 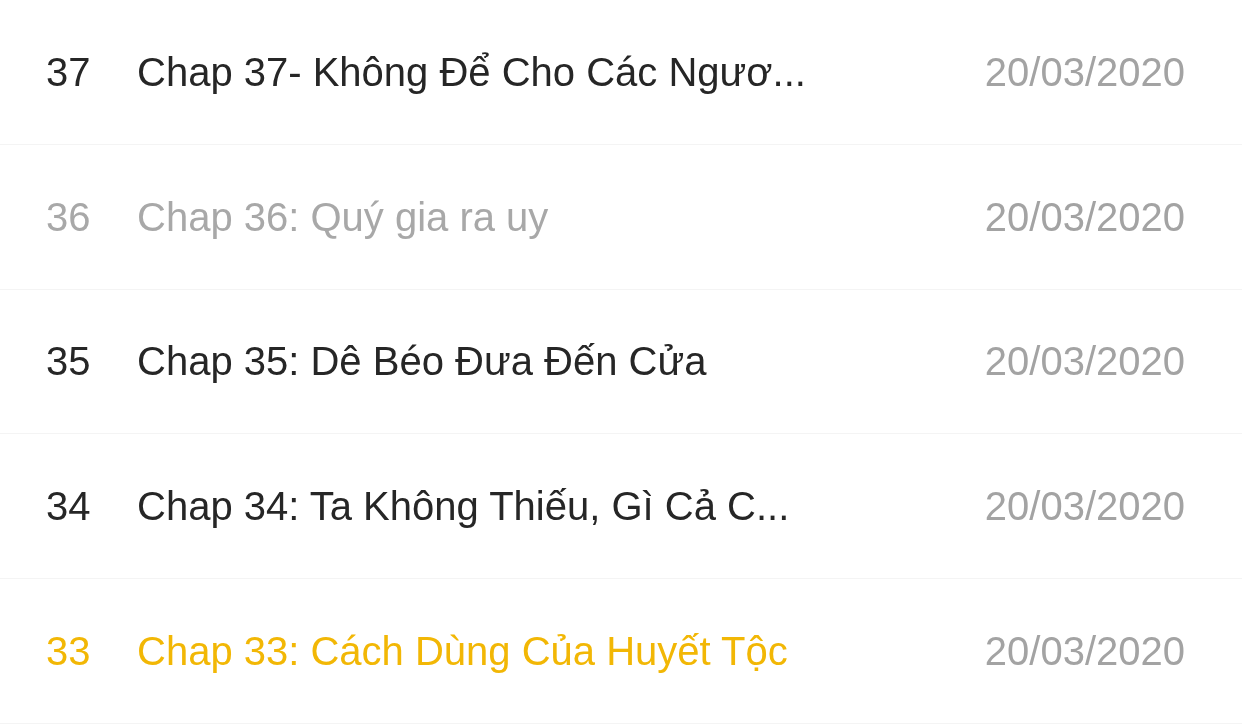 I want to click on chapter-number: 33, so click(x=69, y=652).